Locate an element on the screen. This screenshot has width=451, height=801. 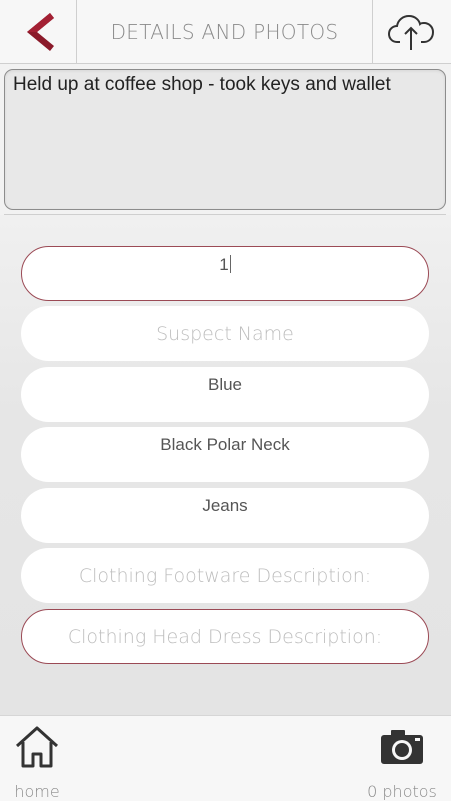
text-caret is located at coordinates (230, 264).